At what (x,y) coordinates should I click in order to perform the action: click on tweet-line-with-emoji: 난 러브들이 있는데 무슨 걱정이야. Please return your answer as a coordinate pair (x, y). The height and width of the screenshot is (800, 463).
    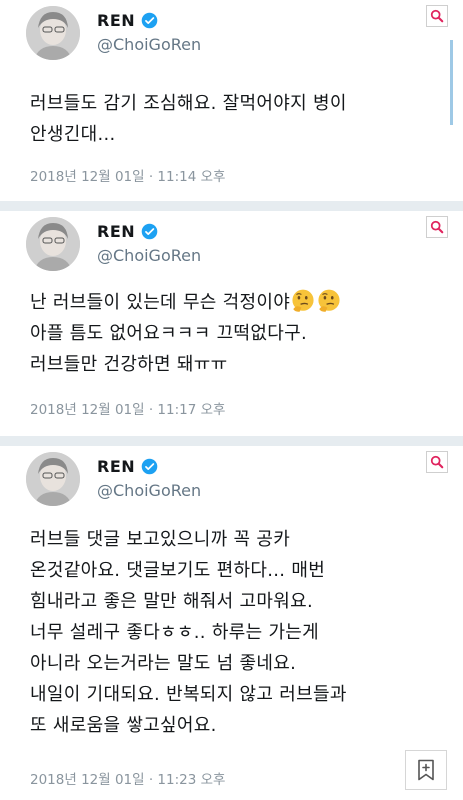
    Looking at the image, I should click on (186, 302).